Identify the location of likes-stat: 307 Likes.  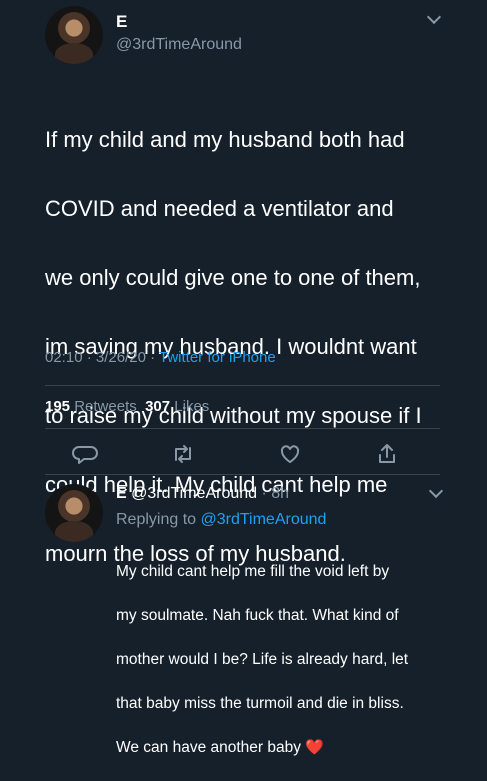
(177, 406).